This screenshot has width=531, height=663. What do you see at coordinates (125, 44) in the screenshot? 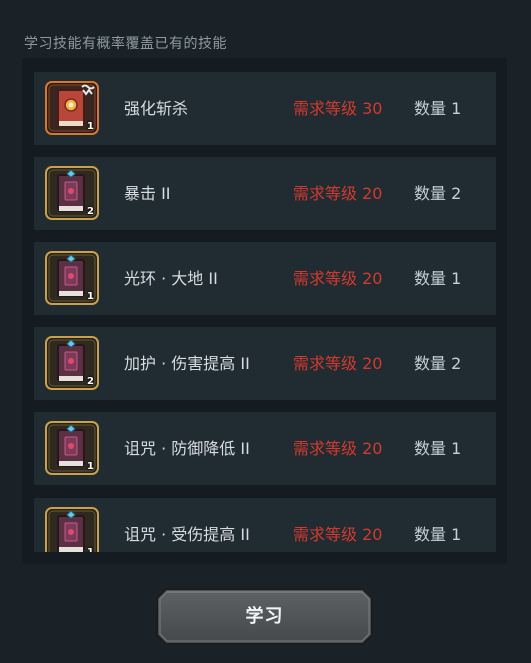
I see `hint-text: 学习技能有概率覆盖已有的技能` at bounding box center [125, 44].